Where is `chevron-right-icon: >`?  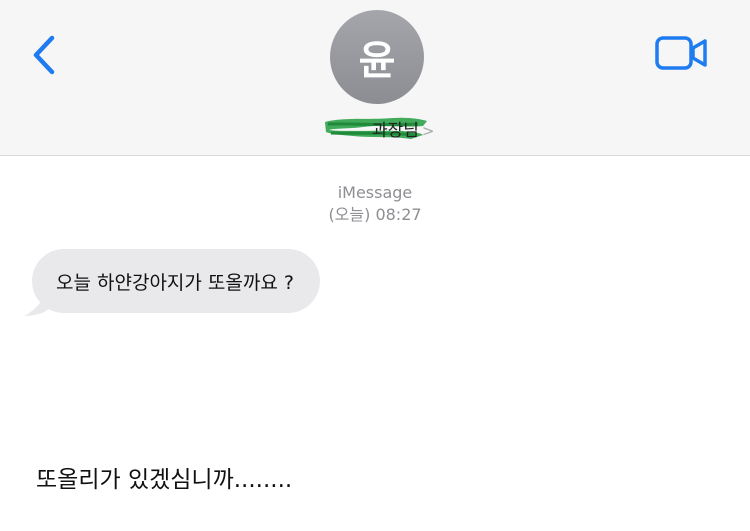 chevron-right-icon: > is located at coordinates (428, 131).